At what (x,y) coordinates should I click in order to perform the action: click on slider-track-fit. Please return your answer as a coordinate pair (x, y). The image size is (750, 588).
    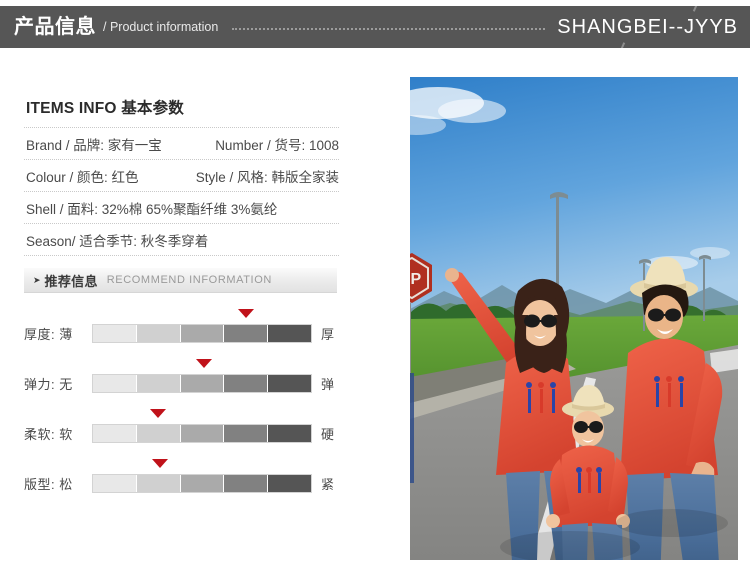
    Looking at the image, I should click on (202, 483).